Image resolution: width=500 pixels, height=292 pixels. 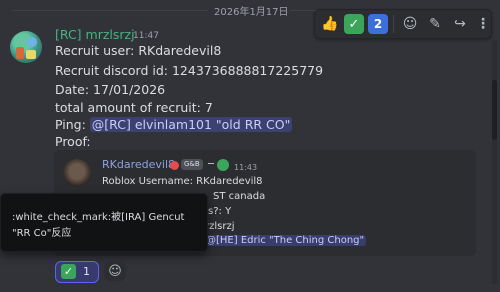 What do you see at coordinates (95, 34) in the screenshot?
I see `message-author: [RC] mrzlsrzj` at bounding box center [95, 34].